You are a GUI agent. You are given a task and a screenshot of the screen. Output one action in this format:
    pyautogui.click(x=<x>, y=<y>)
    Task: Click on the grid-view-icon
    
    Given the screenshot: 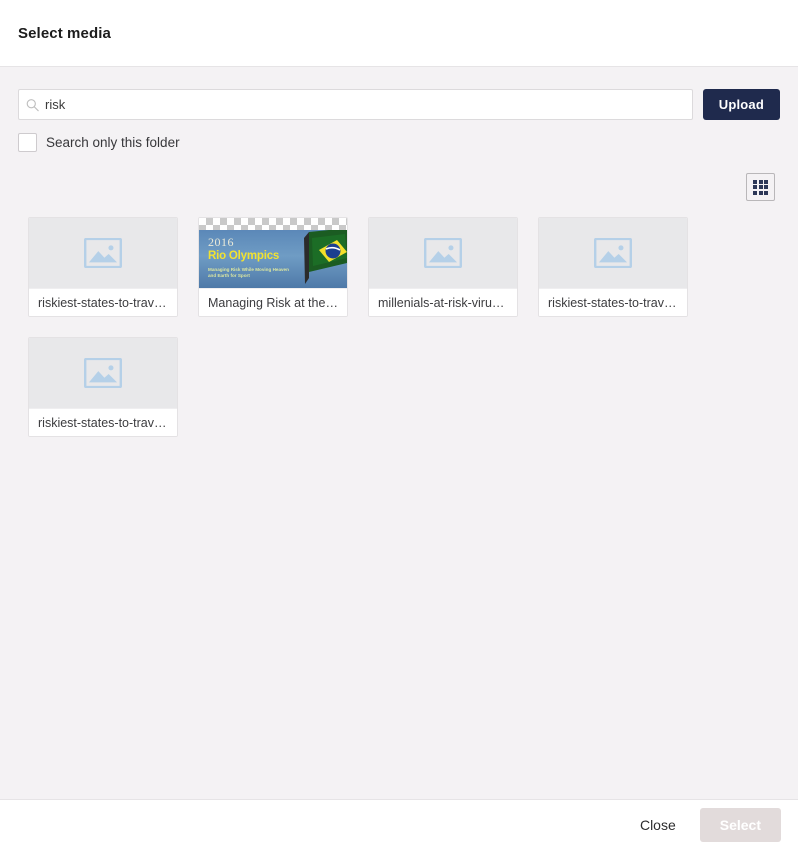 What is the action you would take?
    pyautogui.click(x=760, y=187)
    